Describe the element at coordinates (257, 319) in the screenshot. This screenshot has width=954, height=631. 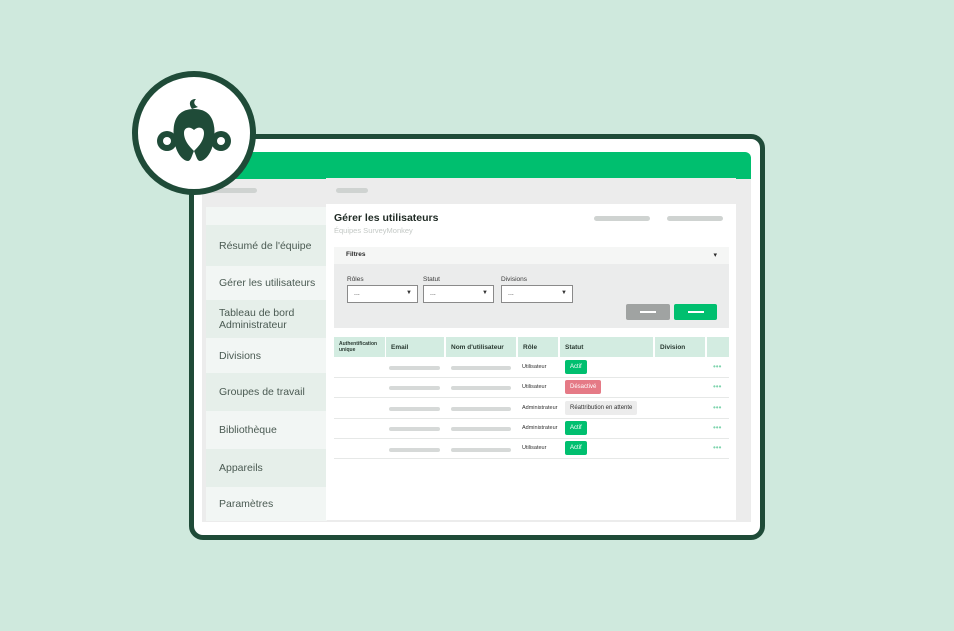
I see `sidebar-item-label: Tableau de bord Administrateur` at that location.